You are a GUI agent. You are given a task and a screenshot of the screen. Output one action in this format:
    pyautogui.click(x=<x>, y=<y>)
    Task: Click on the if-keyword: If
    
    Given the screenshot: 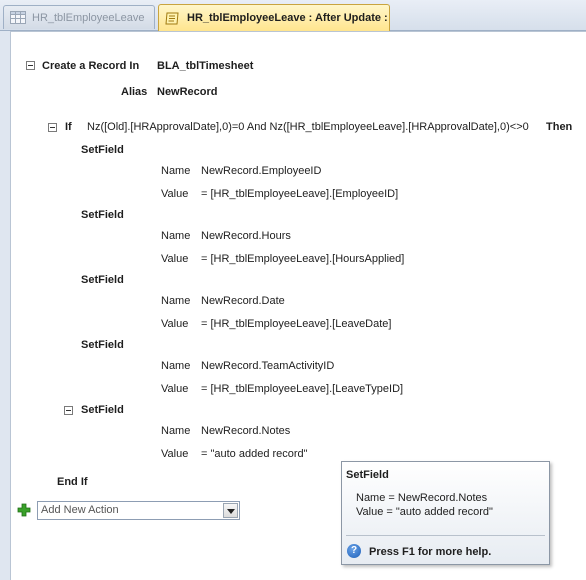 What is the action you would take?
    pyautogui.click(x=68, y=127)
    